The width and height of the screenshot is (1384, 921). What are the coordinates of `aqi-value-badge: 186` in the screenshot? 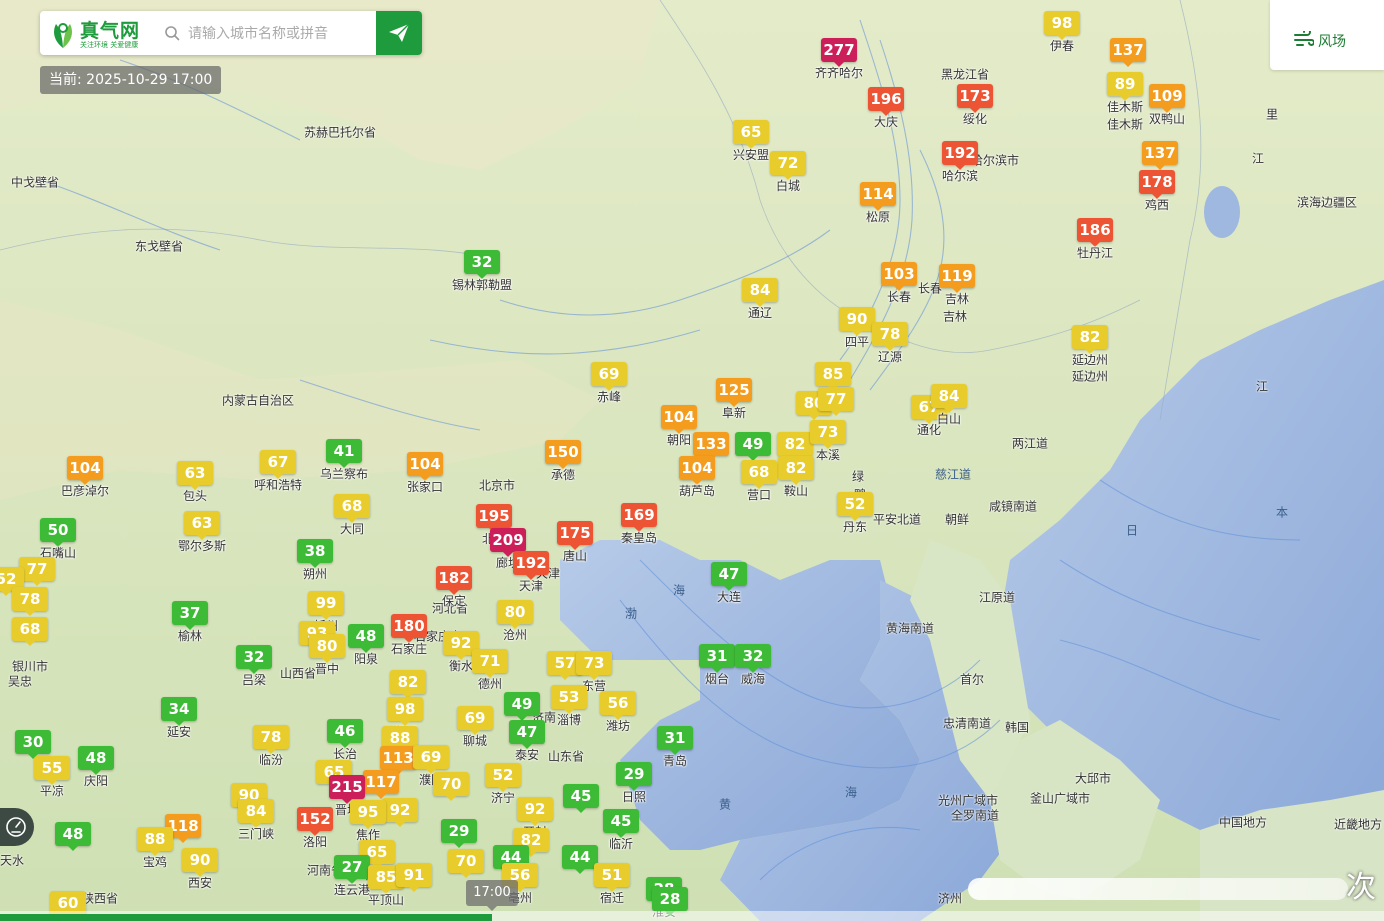 It's located at (1095, 232).